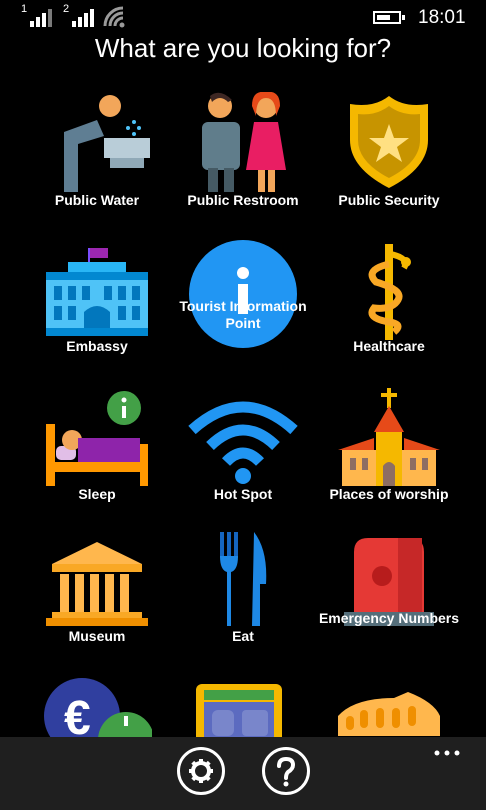  I want to click on currency-exchange-icon: €, so click(98, 712).